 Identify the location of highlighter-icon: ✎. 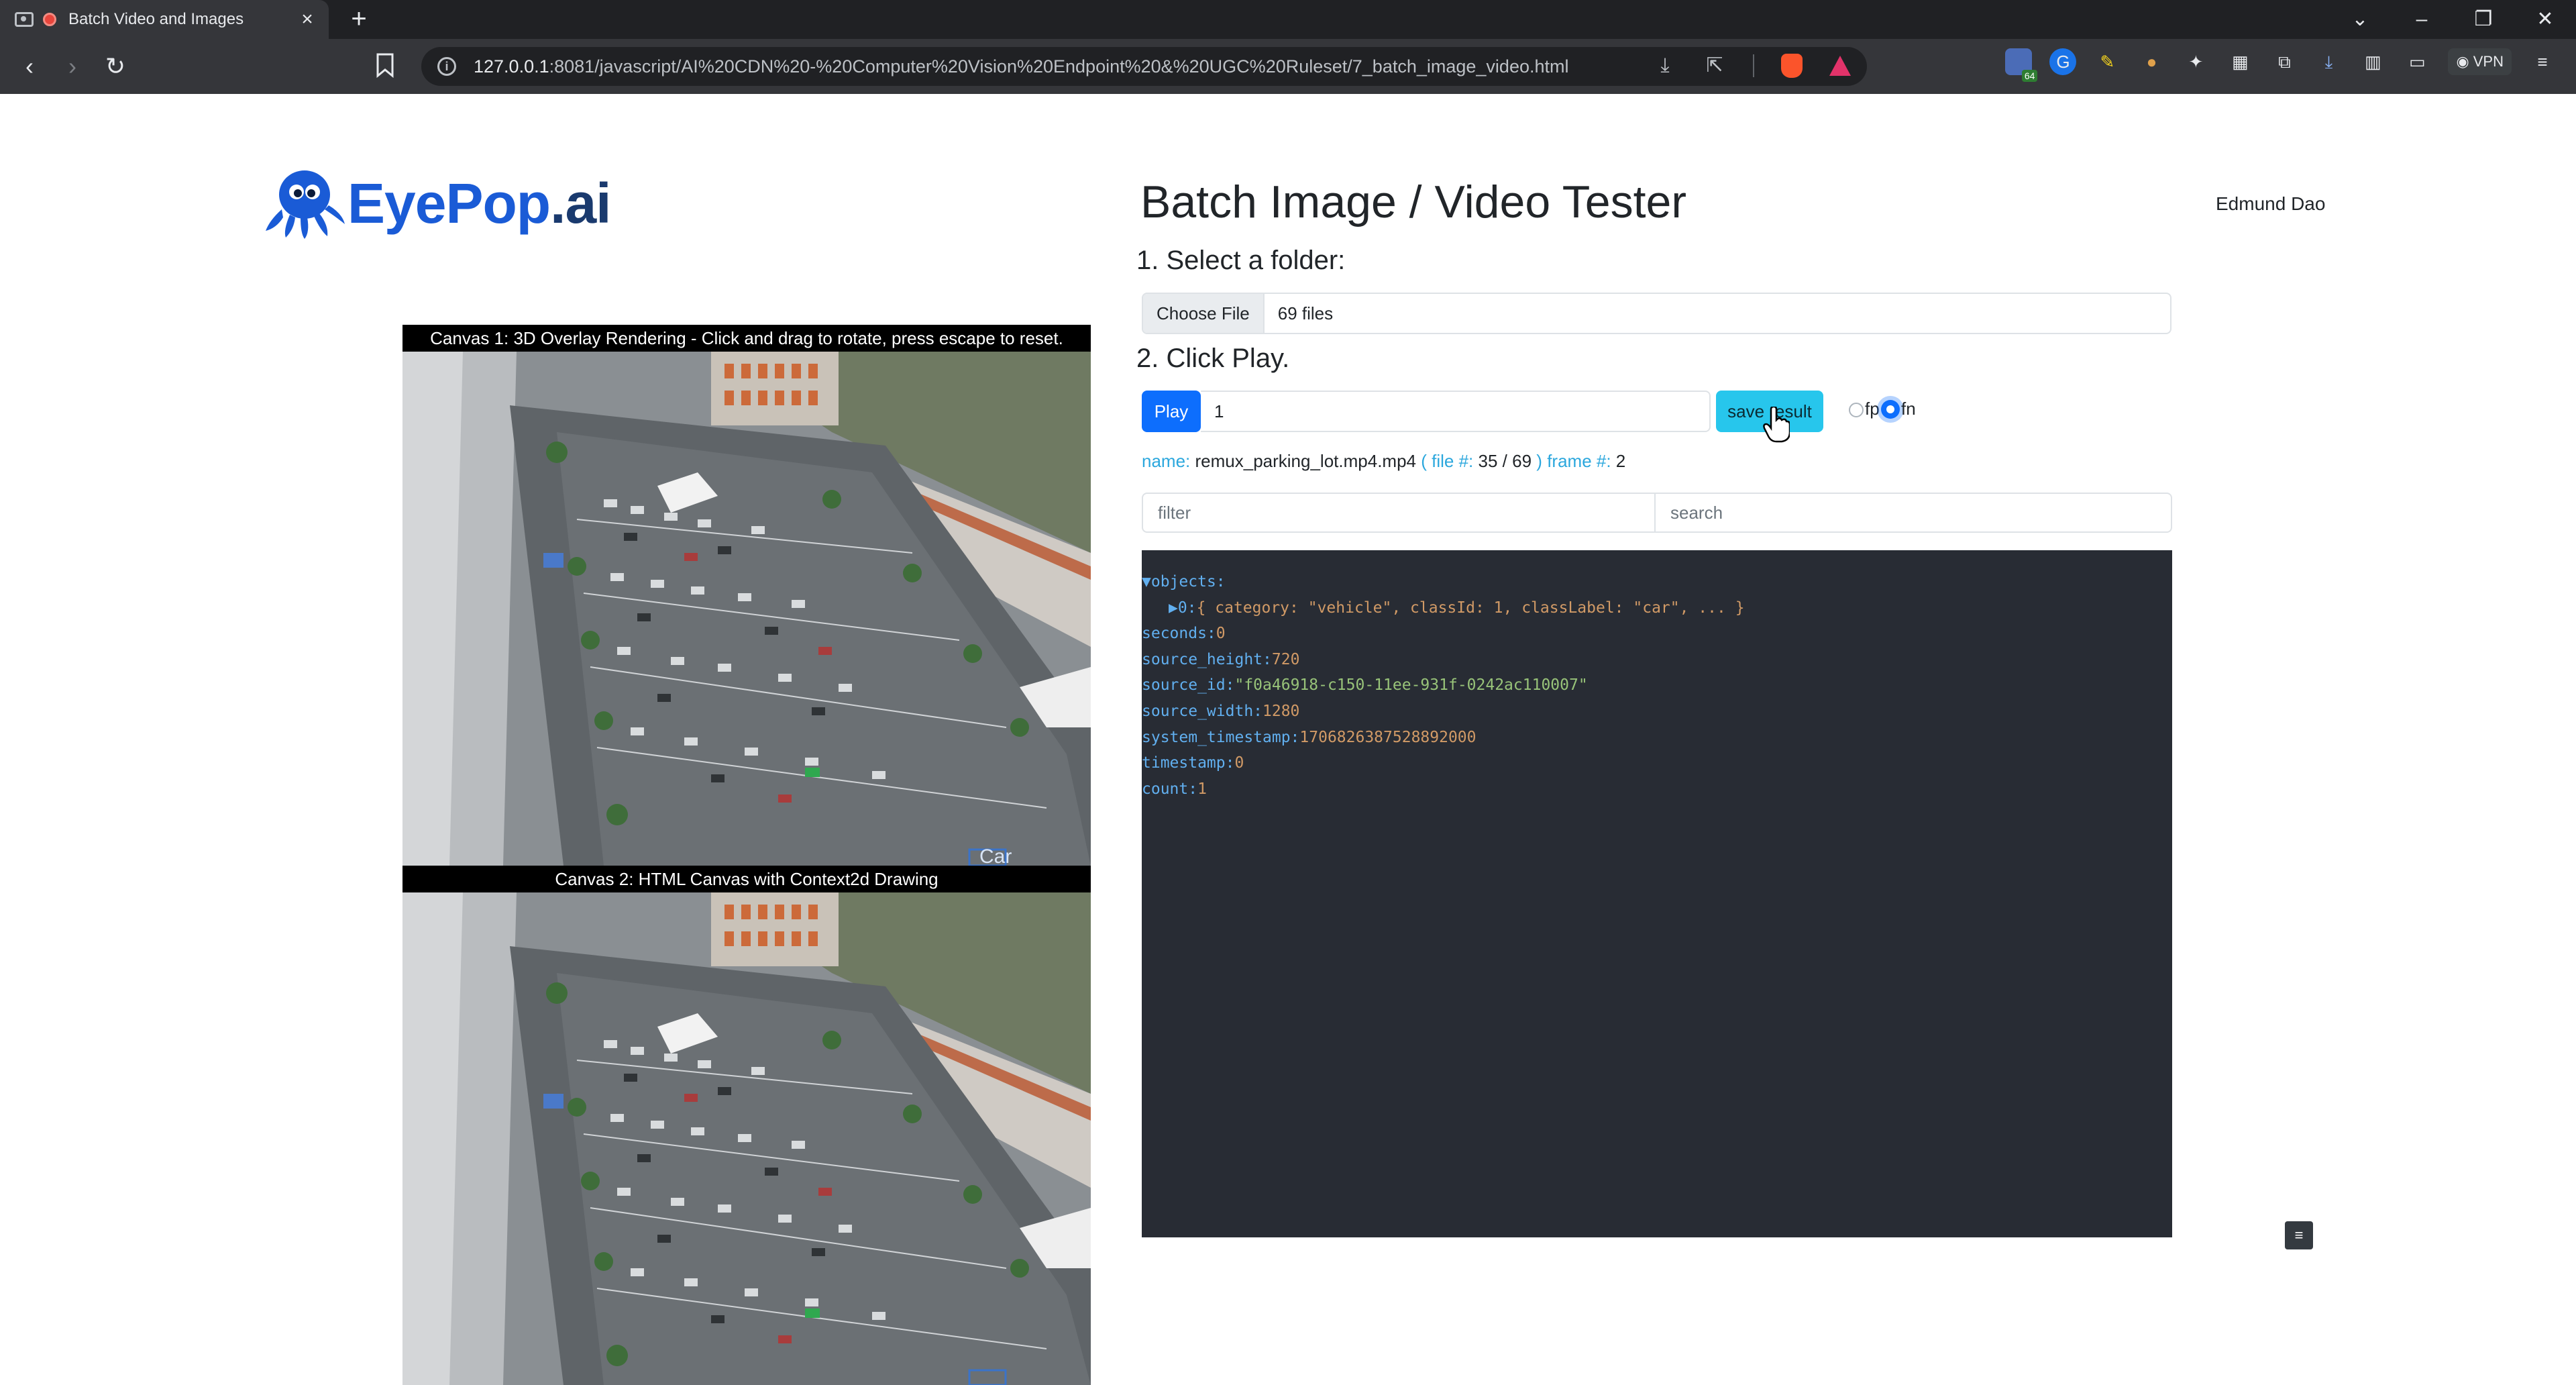
(2107, 61).